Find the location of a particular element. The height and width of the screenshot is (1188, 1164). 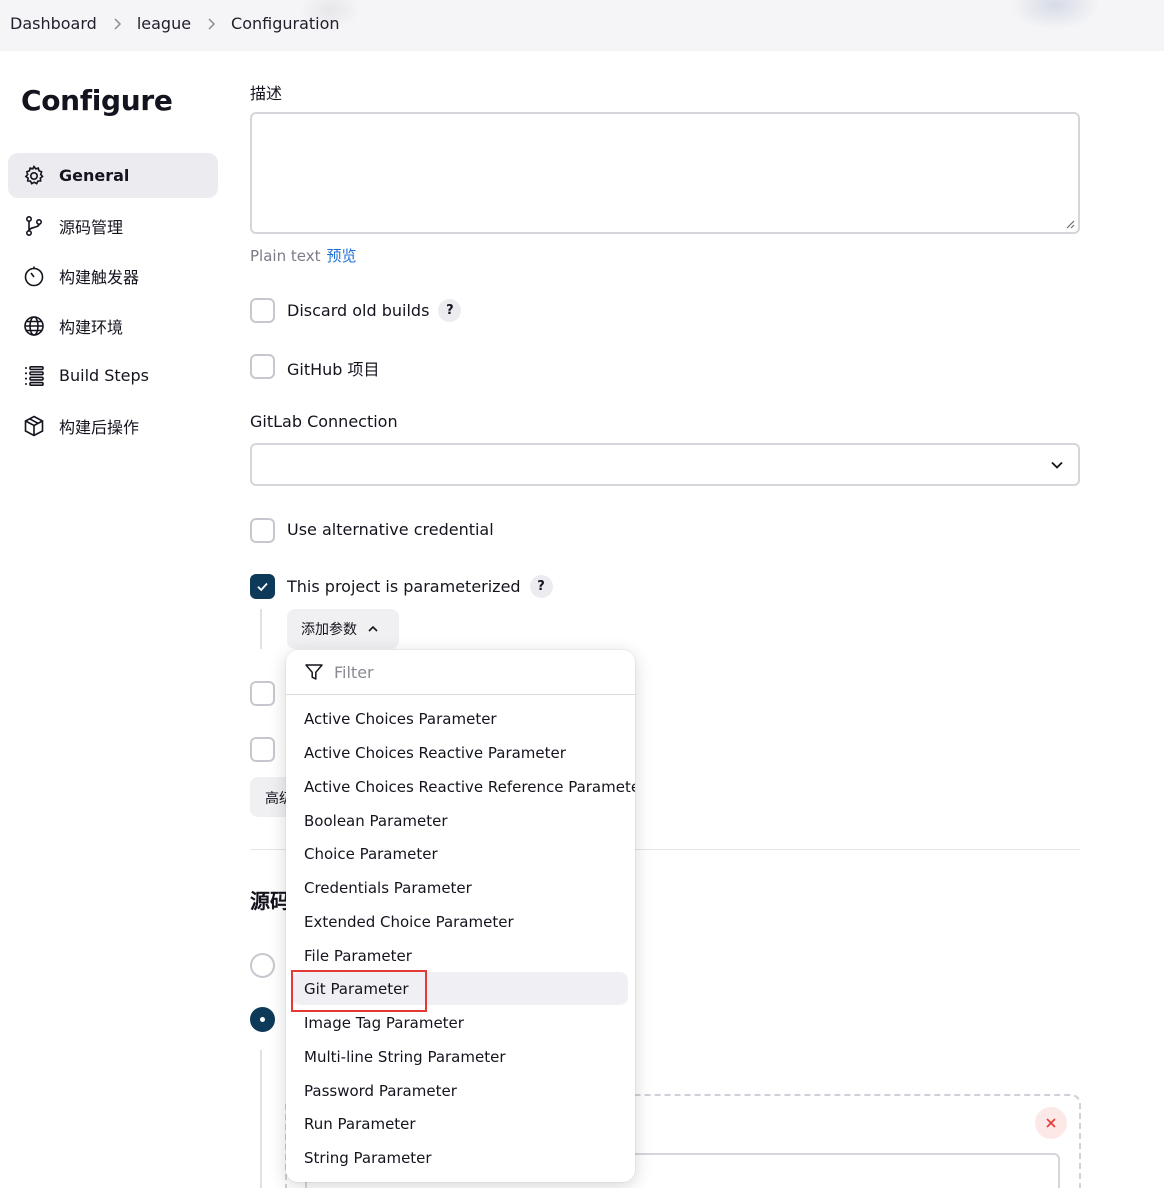

menu-item-run: Run Parameter is located at coordinates (460, 1123).